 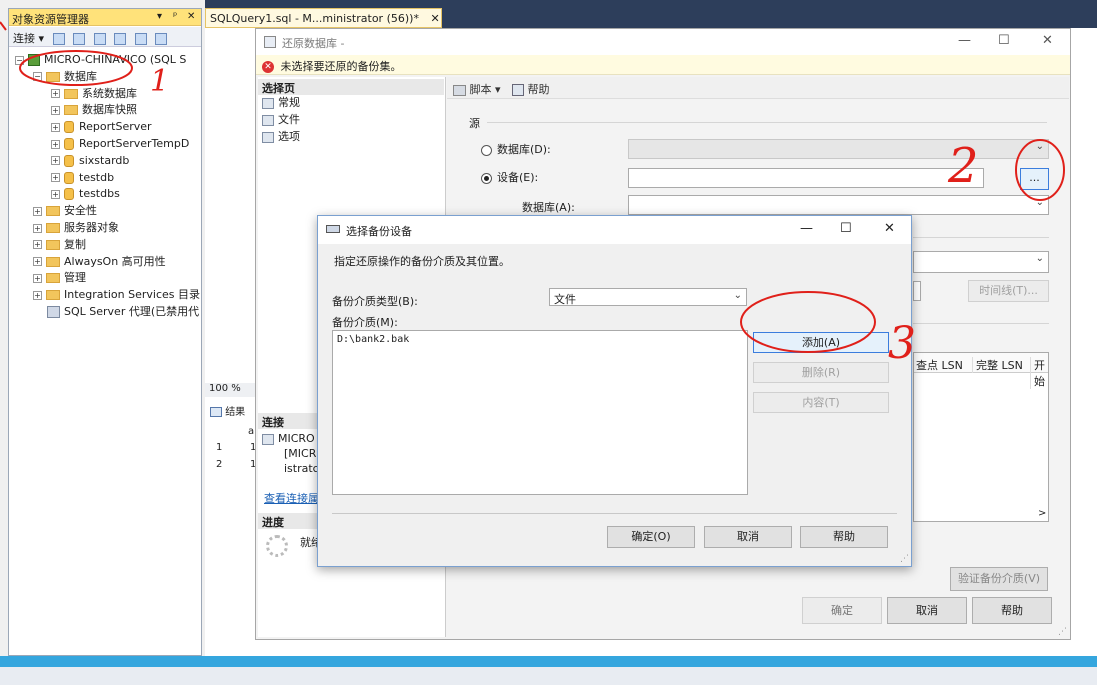 I want to click on annotation-number-1: 1, so click(x=160, y=81).